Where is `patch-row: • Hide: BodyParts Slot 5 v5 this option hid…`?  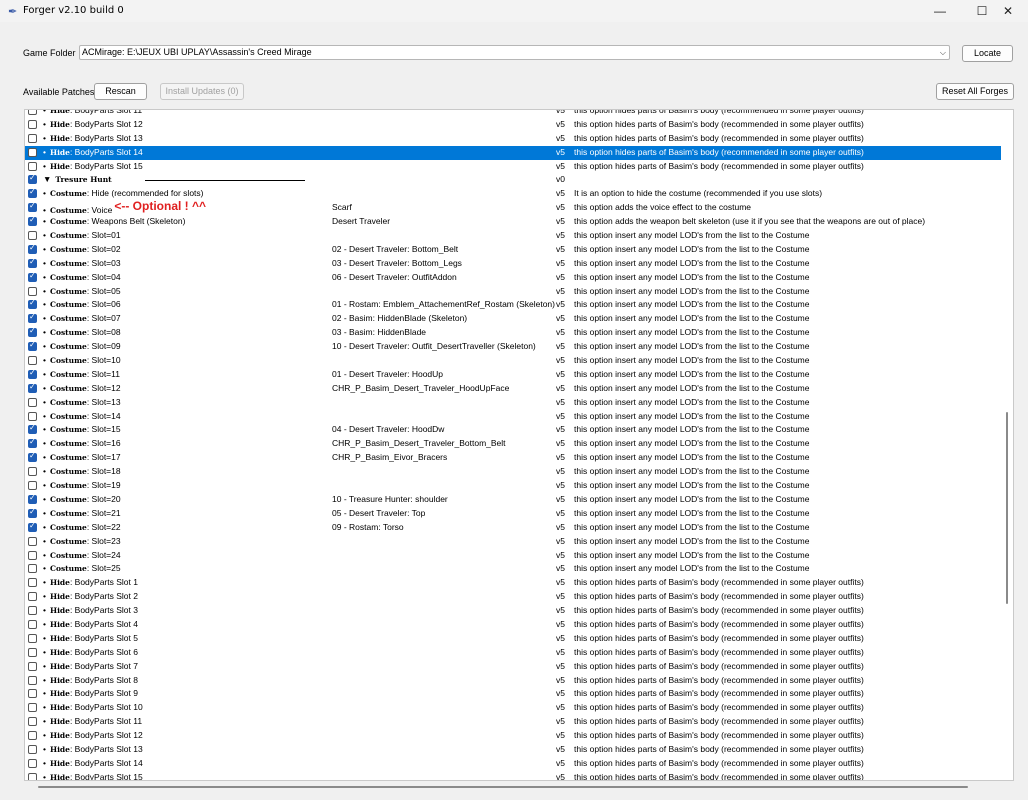
patch-row: • Hide: BodyParts Slot 5 v5 this option hid… is located at coordinates (513, 639).